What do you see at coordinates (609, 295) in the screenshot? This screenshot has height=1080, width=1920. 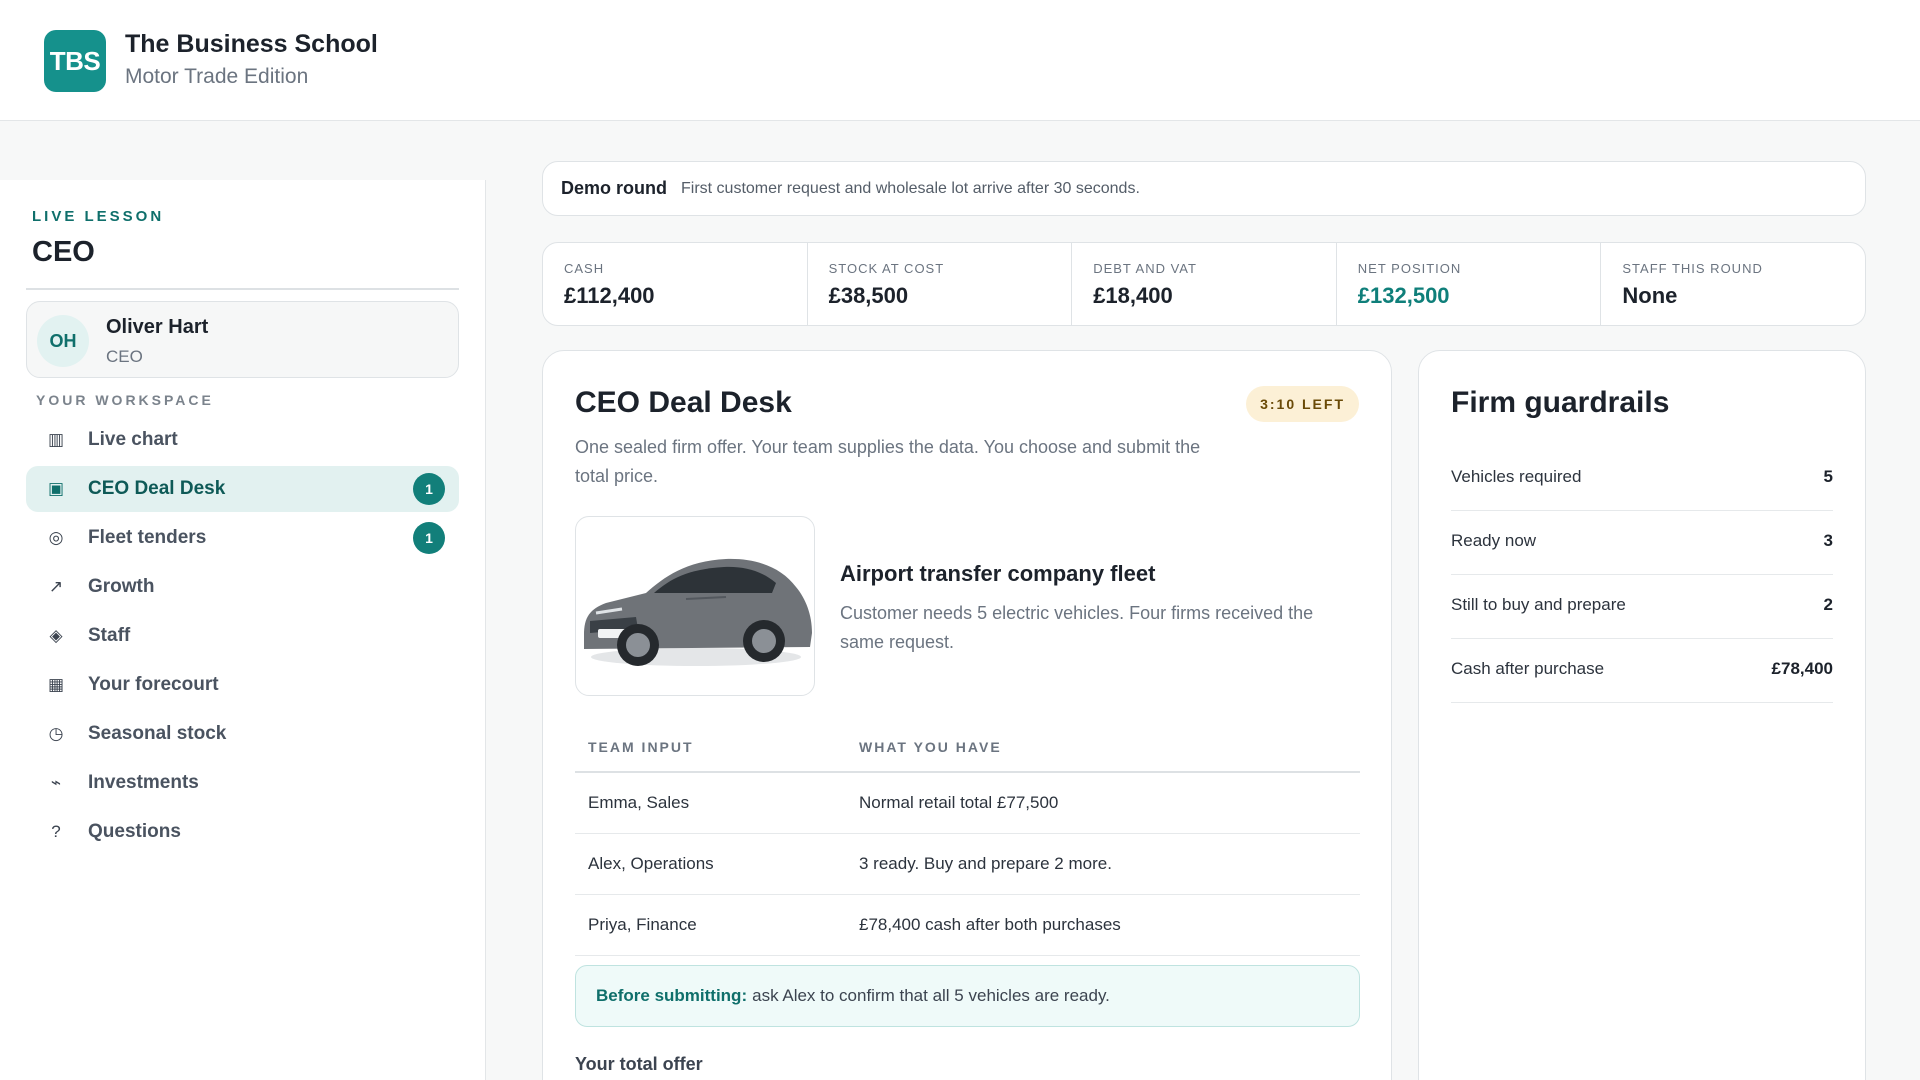 I see `stat-value: £112,400` at bounding box center [609, 295].